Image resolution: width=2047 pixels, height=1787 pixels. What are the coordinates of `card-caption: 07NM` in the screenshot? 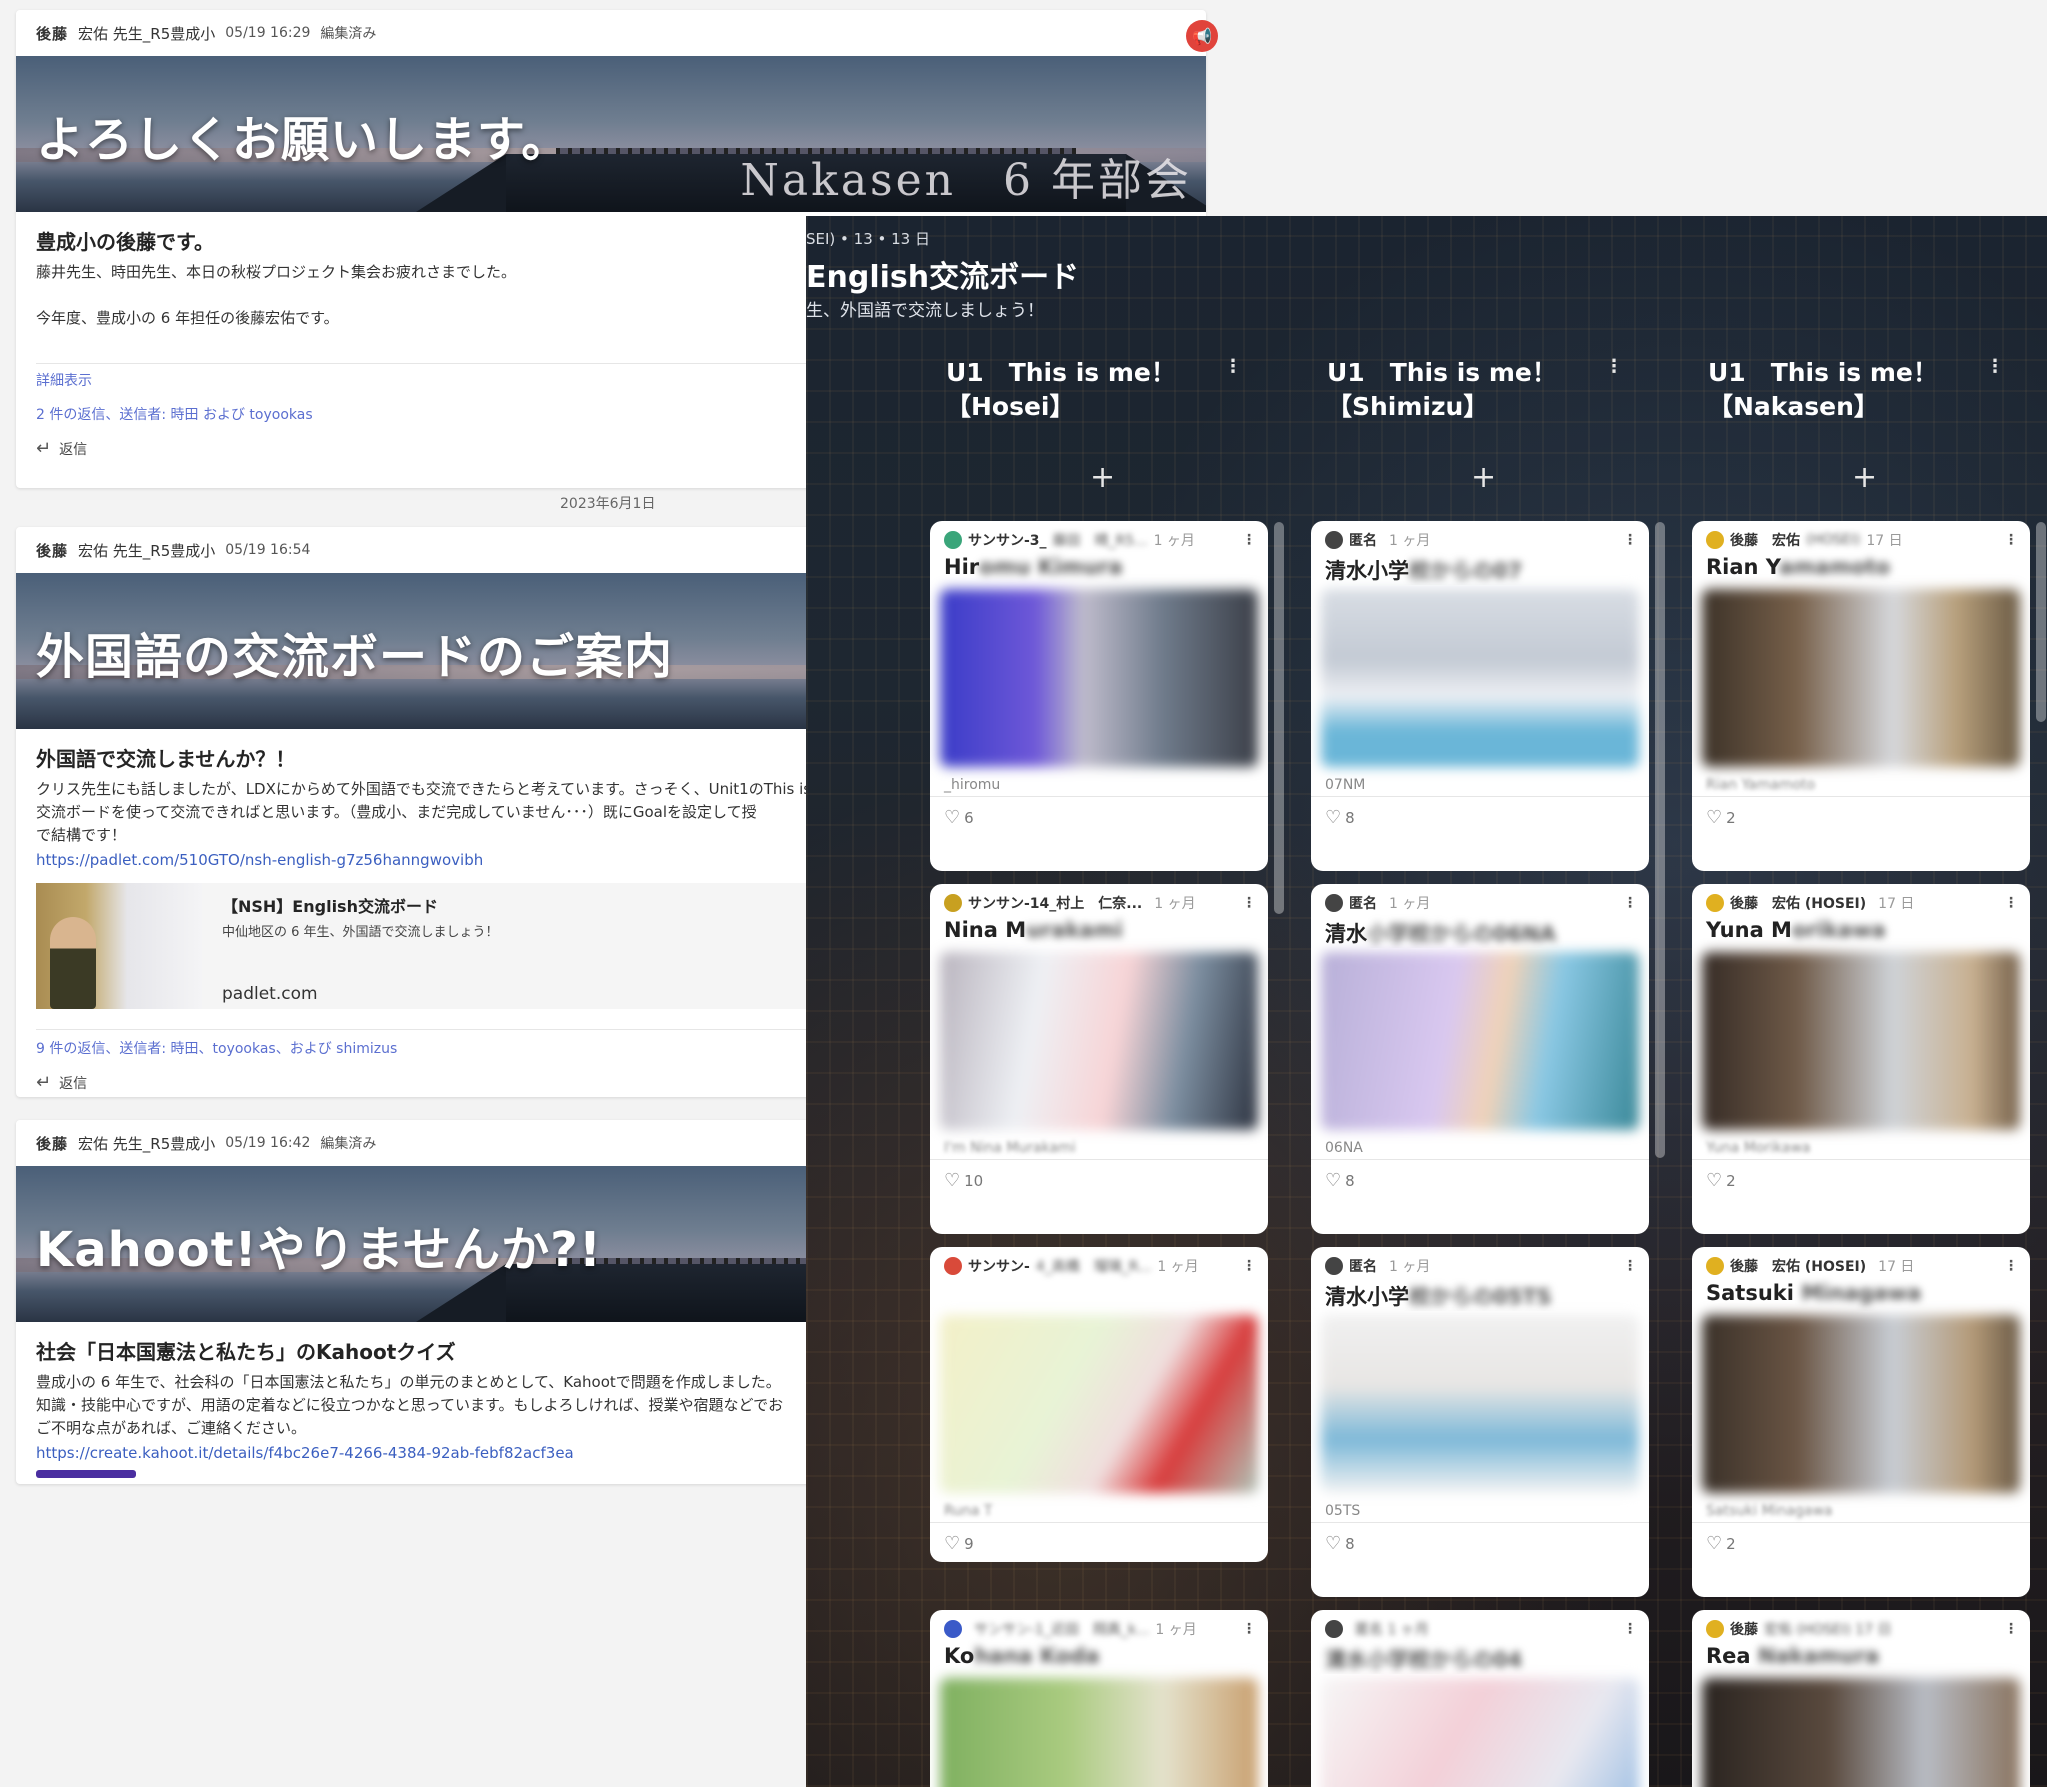 It's located at (1480, 782).